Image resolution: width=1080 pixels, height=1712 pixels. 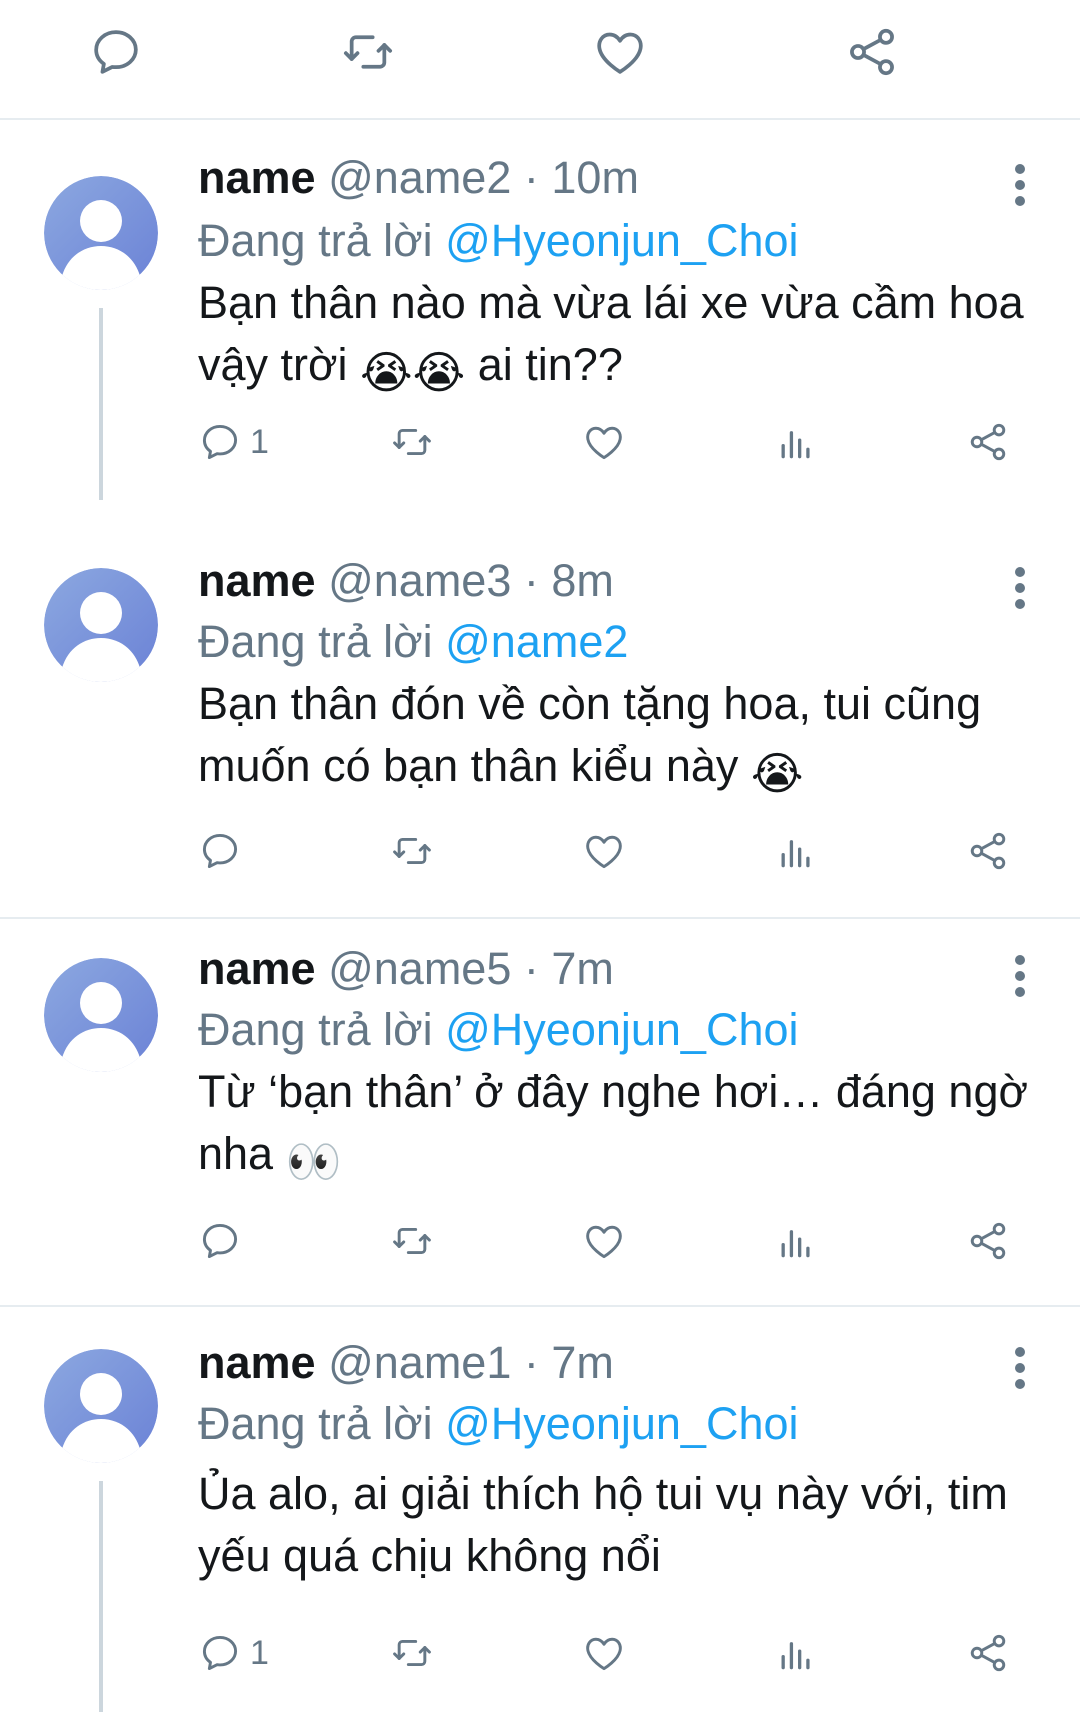 I want to click on mention-link: @name2, so click(x=536, y=641).